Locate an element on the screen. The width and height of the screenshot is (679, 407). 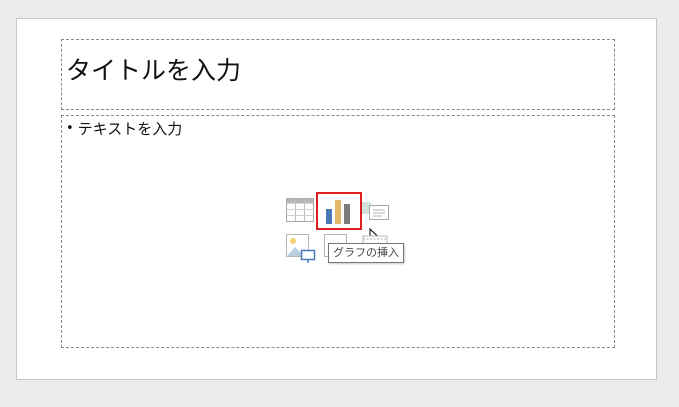
insert-picture-icon is located at coordinates (301, 249).